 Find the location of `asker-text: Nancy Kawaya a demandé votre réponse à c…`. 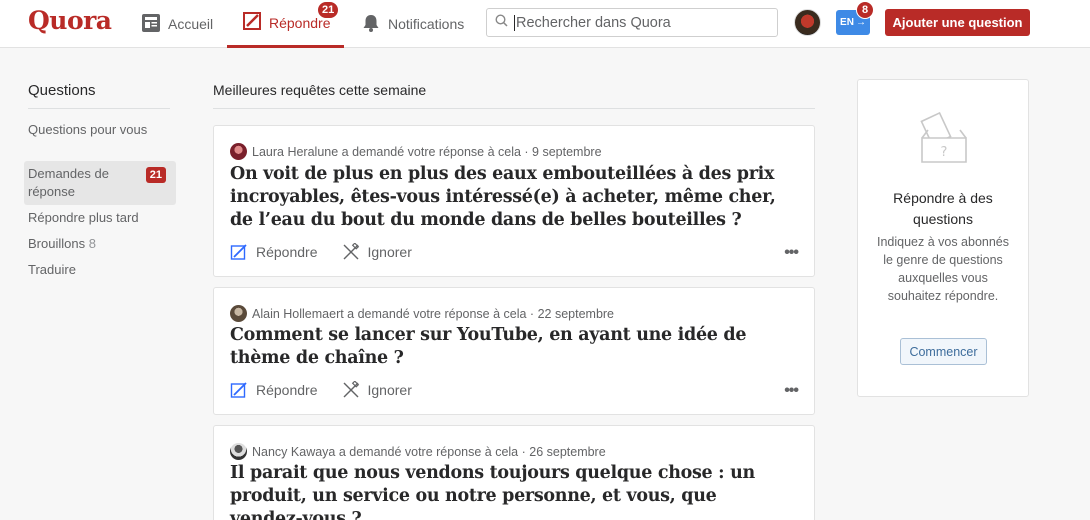

asker-text: Nancy Kawaya a demandé votre réponse à c… is located at coordinates (429, 451).